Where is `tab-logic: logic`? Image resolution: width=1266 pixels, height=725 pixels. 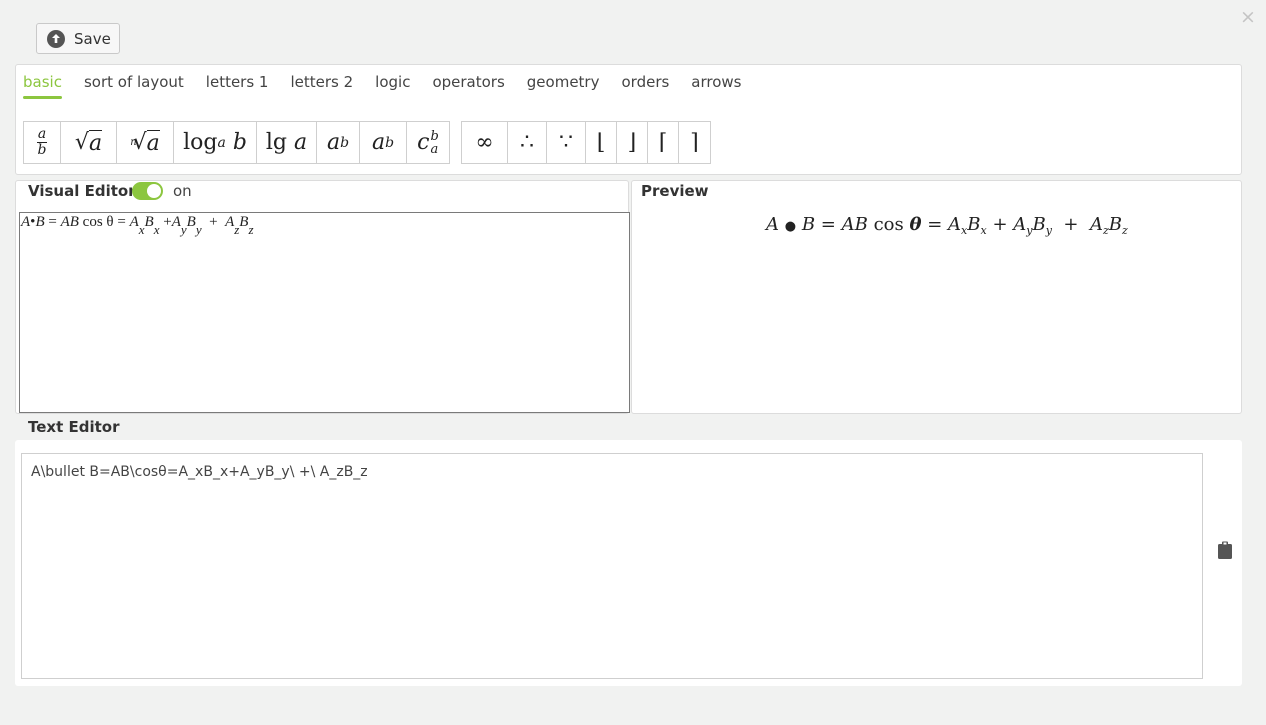 tab-logic: logic is located at coordinates (392, 84).